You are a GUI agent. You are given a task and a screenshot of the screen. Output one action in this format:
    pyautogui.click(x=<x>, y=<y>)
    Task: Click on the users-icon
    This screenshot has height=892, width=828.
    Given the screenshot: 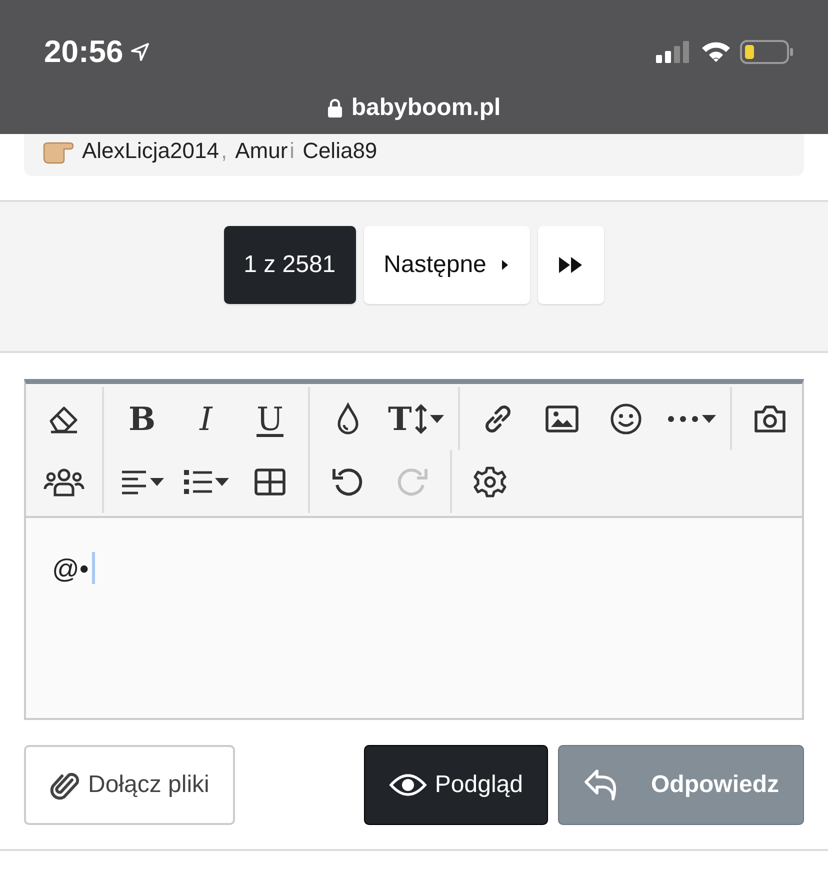 What is the action you would take?
    pyautogui.click(x=64, y=481)
    